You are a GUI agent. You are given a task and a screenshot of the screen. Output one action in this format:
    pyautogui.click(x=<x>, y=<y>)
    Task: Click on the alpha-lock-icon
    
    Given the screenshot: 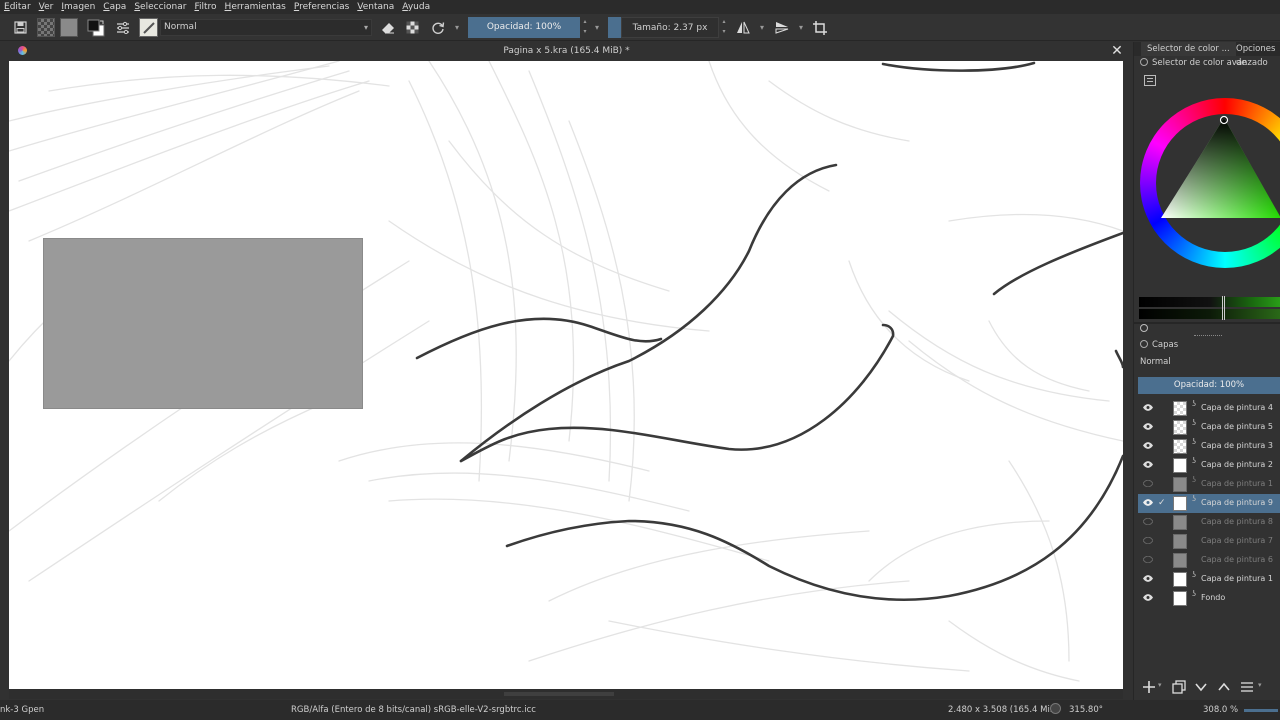 What is the action you would take?
    pyautogui.click(x=412, y=27)
    